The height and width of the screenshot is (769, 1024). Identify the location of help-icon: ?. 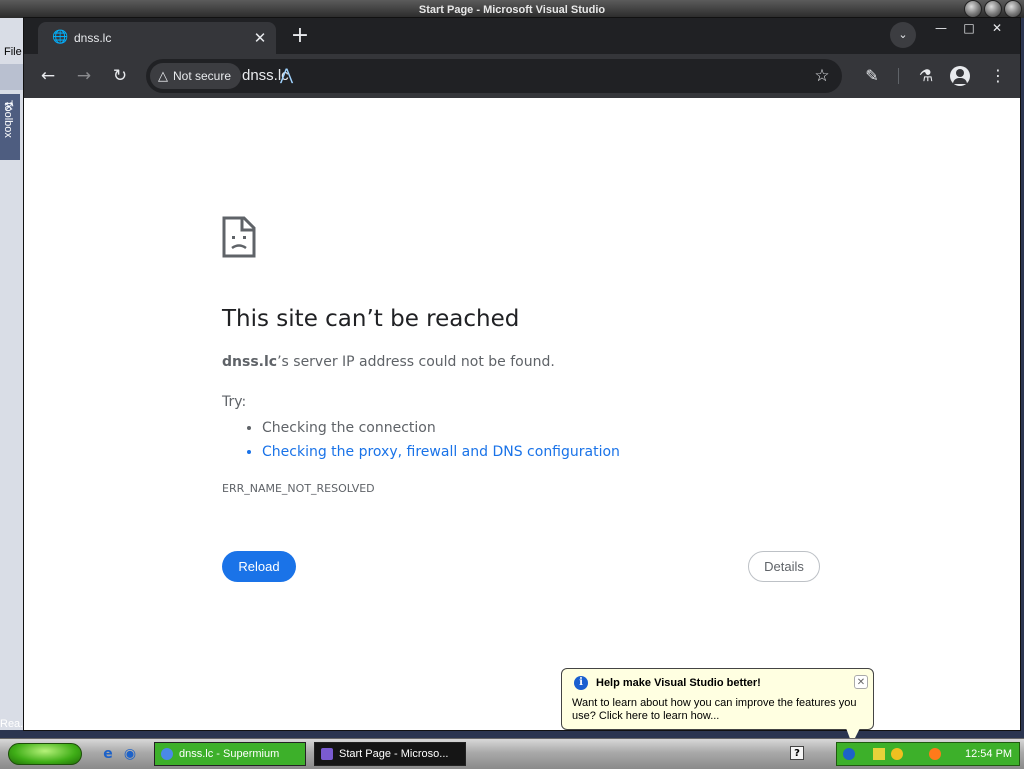
(797, 753).